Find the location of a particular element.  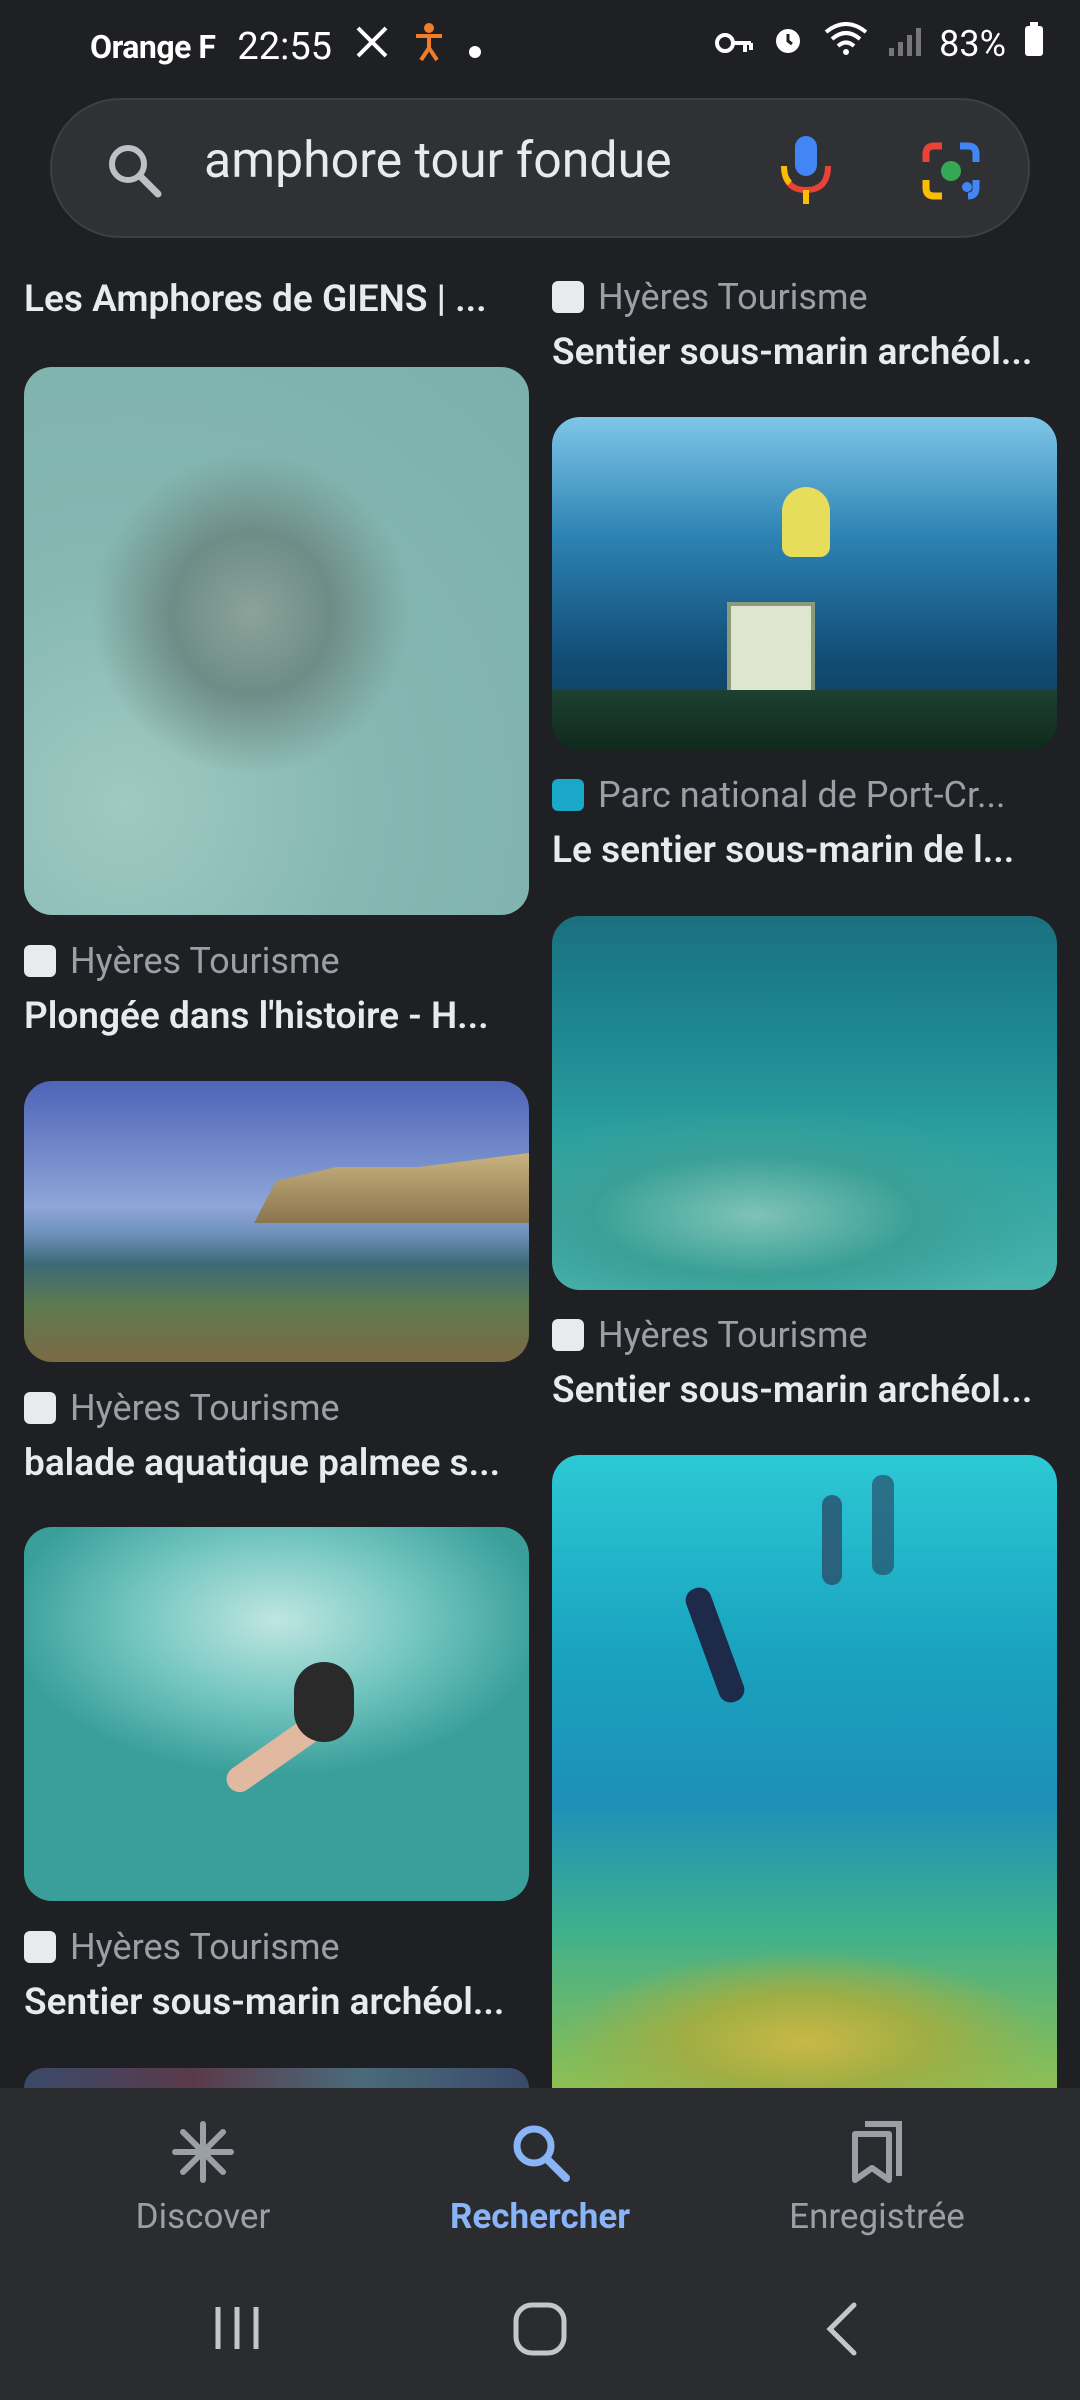

search-bar: amphore tour fondue is located at coordinates (540, 168).